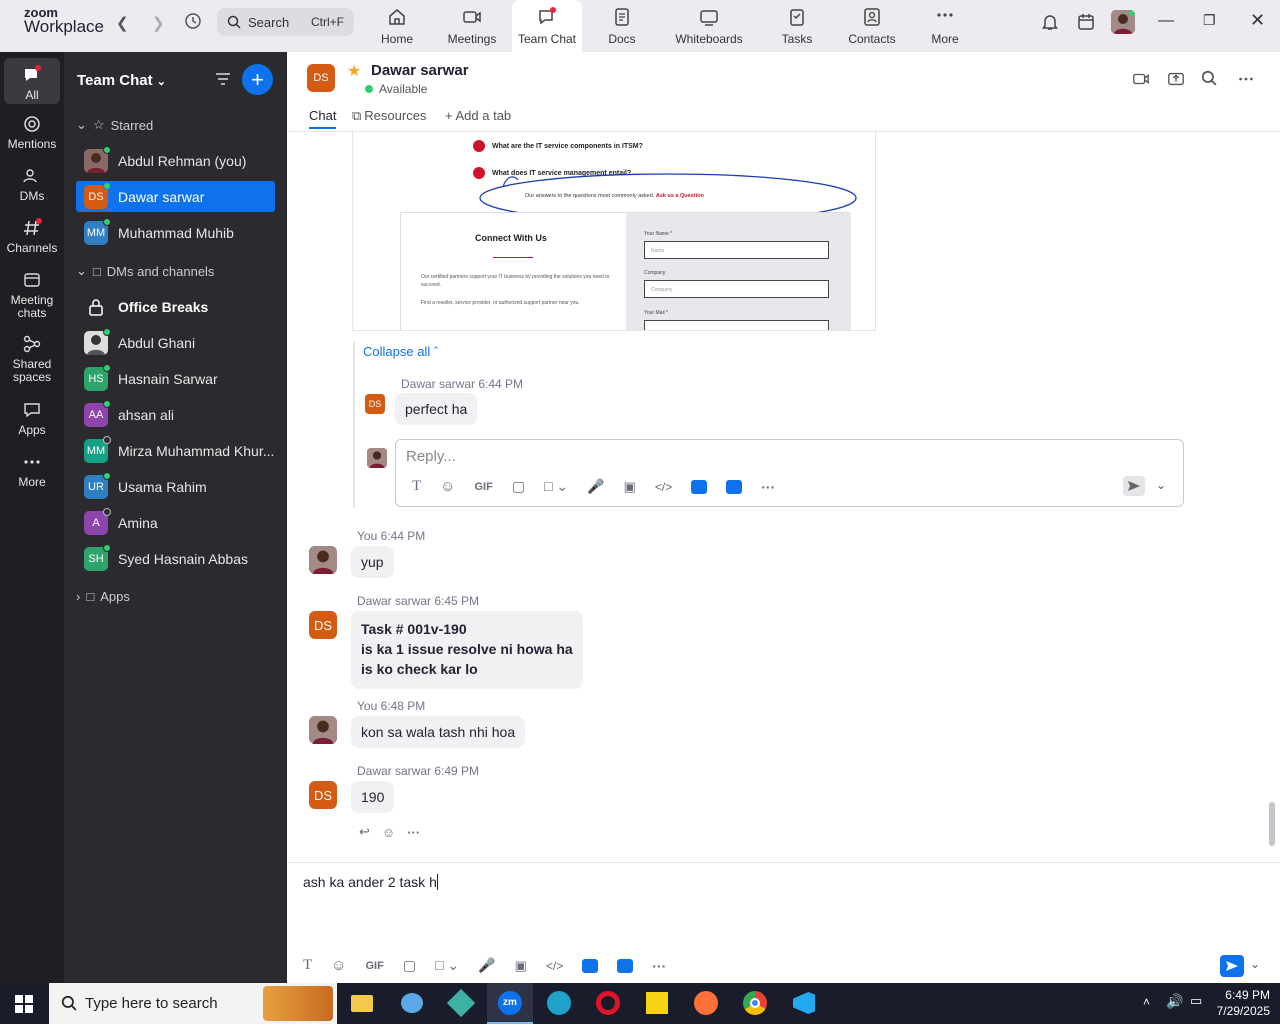  What do you see at coordinates (32, 295) in the screenshot?
I see `rail-meeting-chats: Meeting chats` at bounding box center [32, 295].